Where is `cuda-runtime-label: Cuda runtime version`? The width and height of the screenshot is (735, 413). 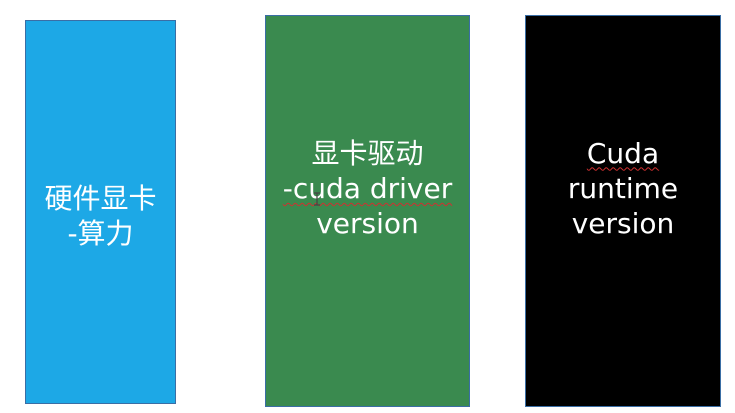
cuda-runtime-label: Cuda runtime version is located at coordinates (623, 188).